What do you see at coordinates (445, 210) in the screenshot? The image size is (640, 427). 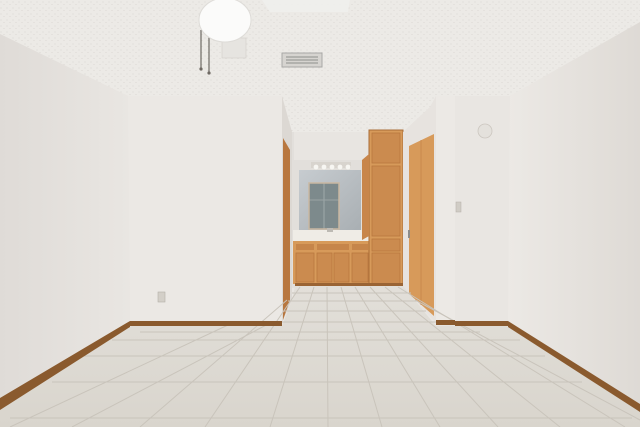 I see `wall-pillar` at bounding box center [445, 210].